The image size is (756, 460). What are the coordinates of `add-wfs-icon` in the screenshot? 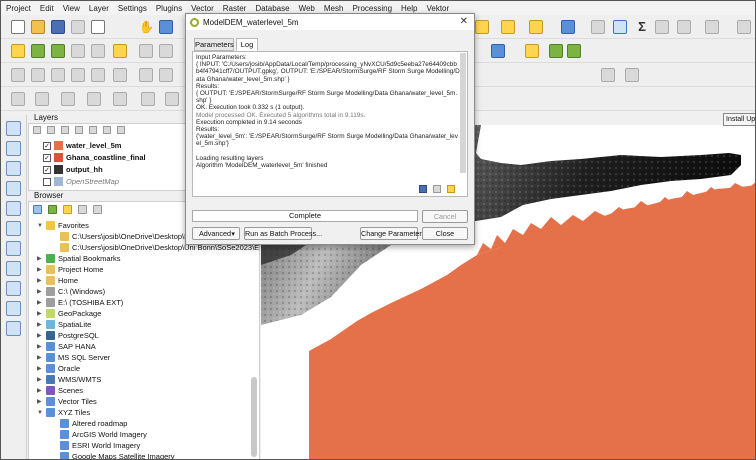 It's located at (13, 308).